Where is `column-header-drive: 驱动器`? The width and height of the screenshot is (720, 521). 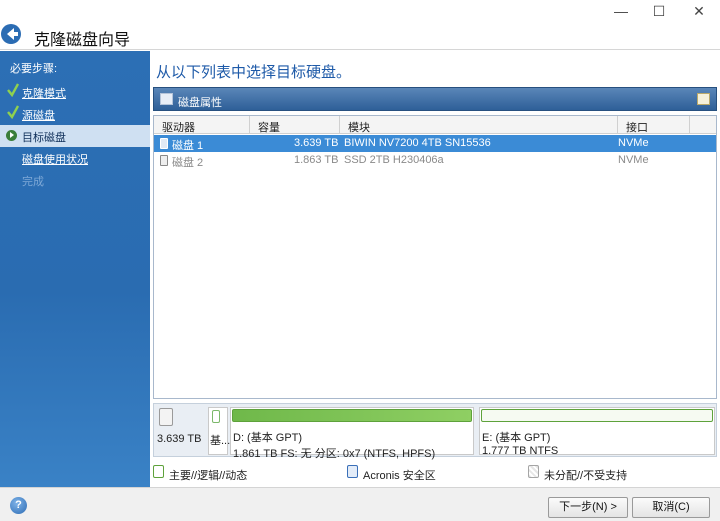 column-header-drive: 驱动器 is located at coordinates (202, 125).